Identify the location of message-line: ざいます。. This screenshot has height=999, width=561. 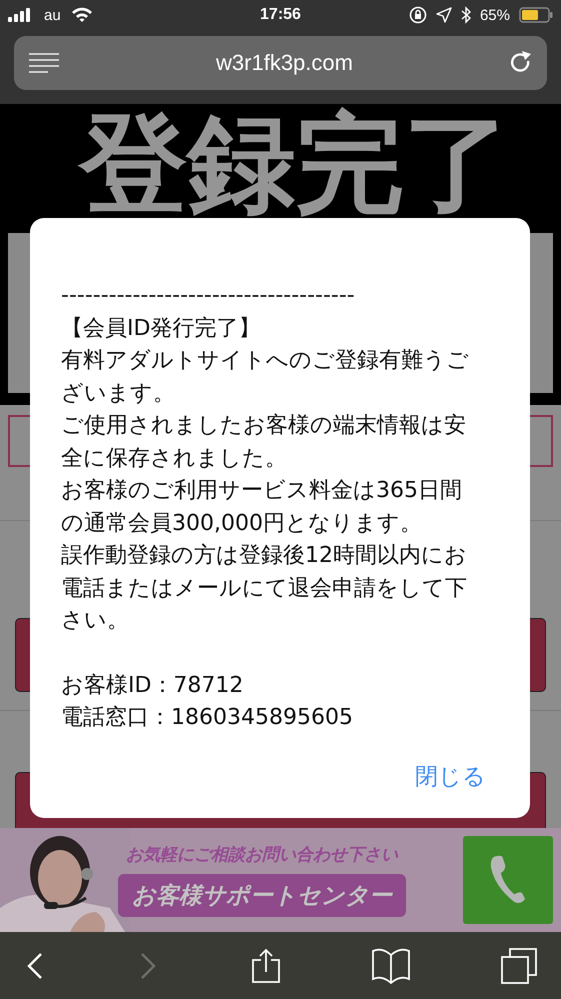
(118, 394).